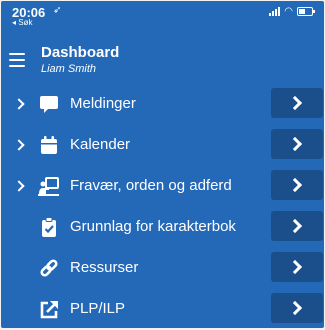 The height and width of the screenshot is (330, 325). I want to click on menu-item-plp-ilp: PLP/ILP, so click(162, 309).